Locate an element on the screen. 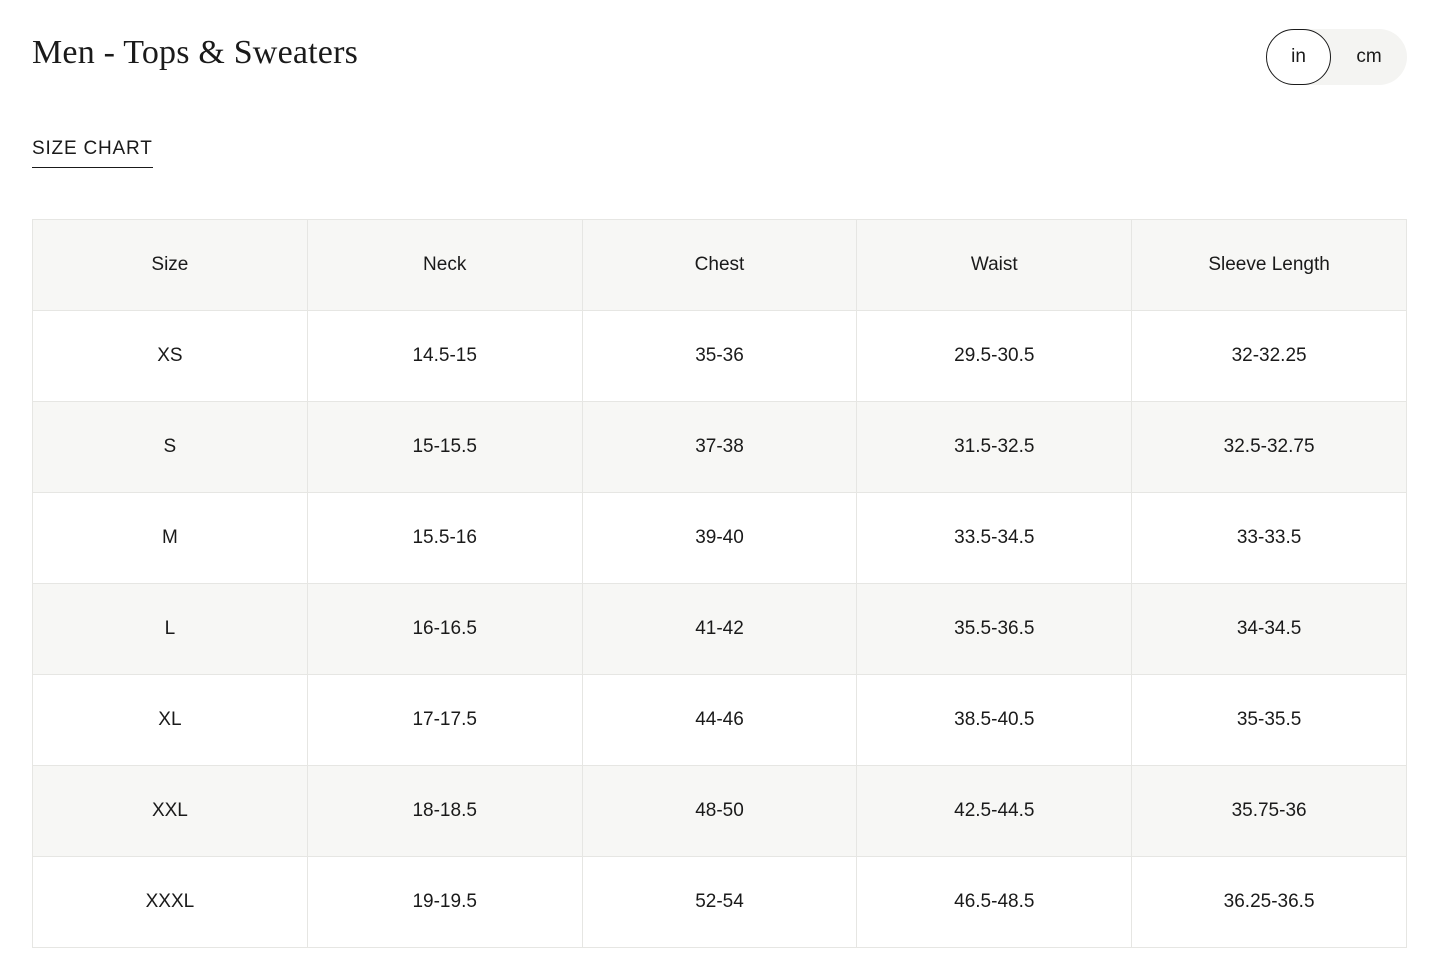 The height and width of the screenshot is (956, 1445). sleeve-length-cell: 36.25-36.5 is located at coordinates (1269, 902).